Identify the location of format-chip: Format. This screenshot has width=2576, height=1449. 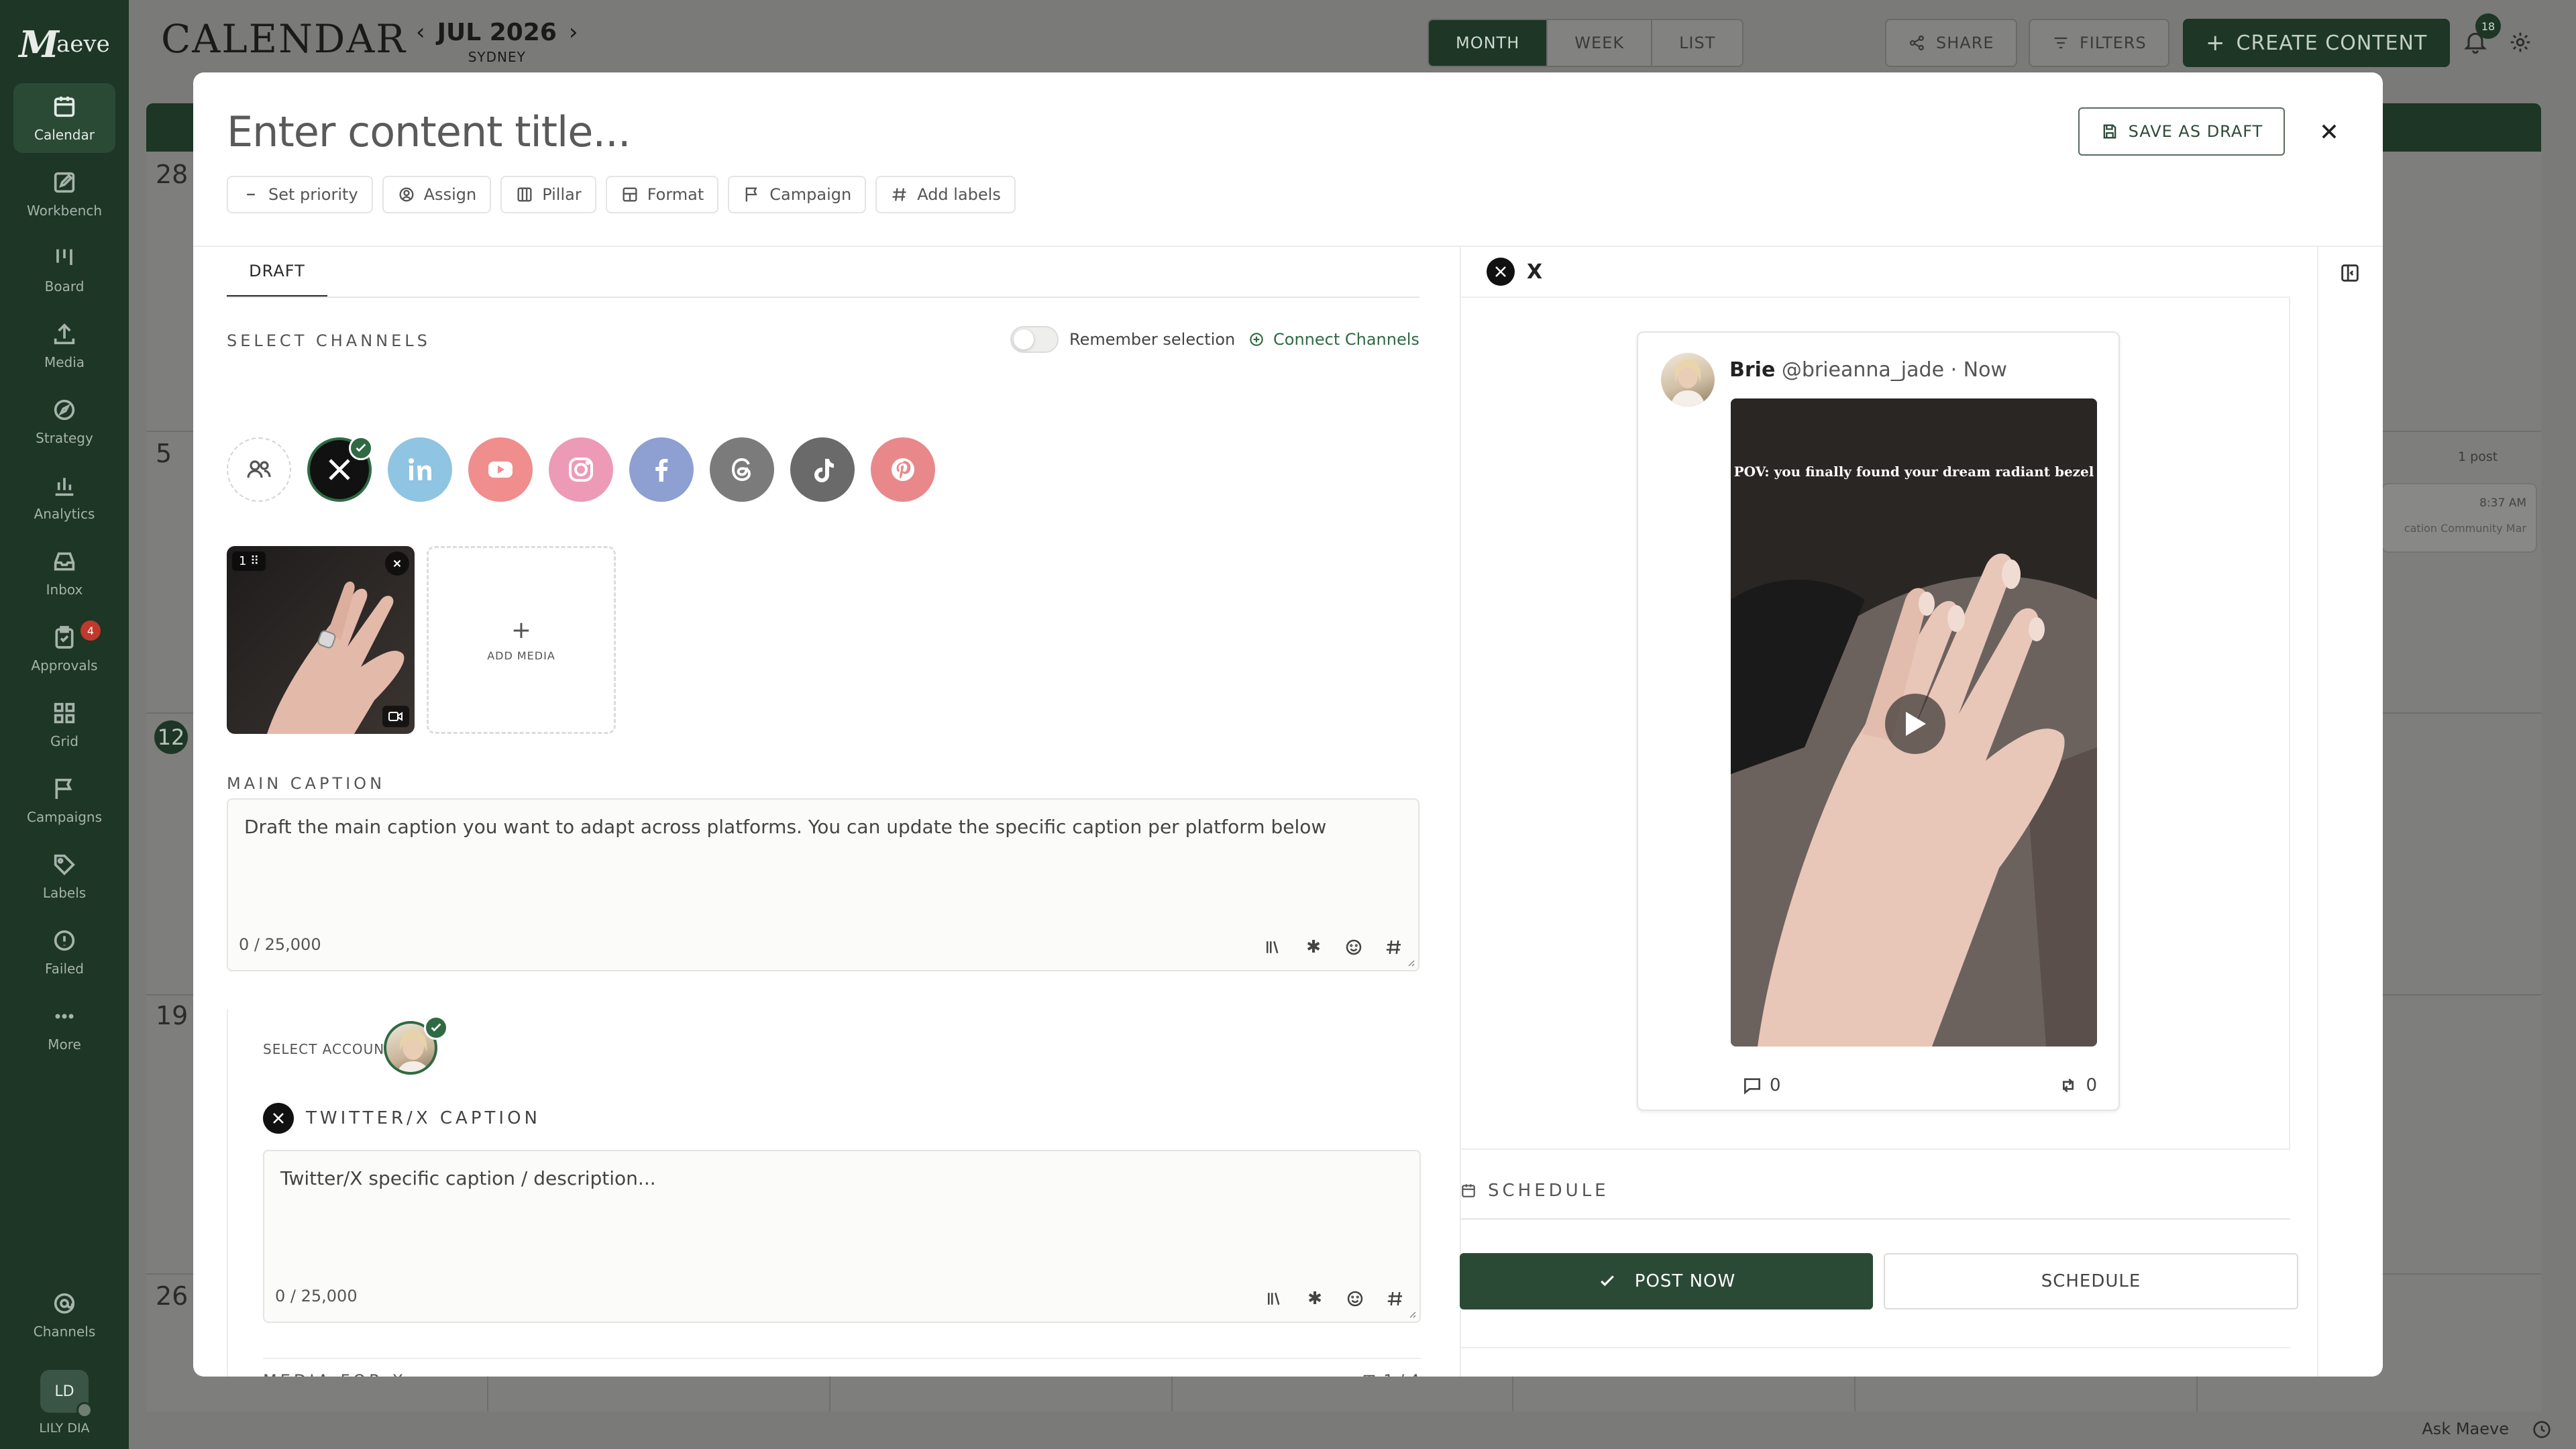
(662, 194).